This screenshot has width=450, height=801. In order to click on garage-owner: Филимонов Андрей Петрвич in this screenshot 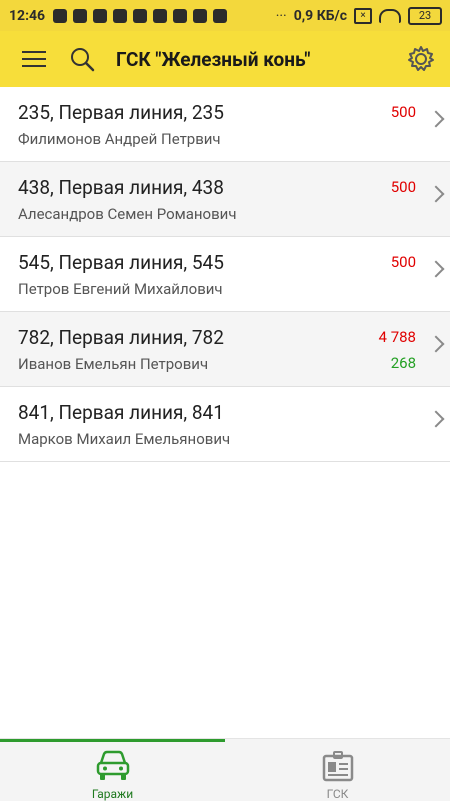, I will do `click(119, 139)`.